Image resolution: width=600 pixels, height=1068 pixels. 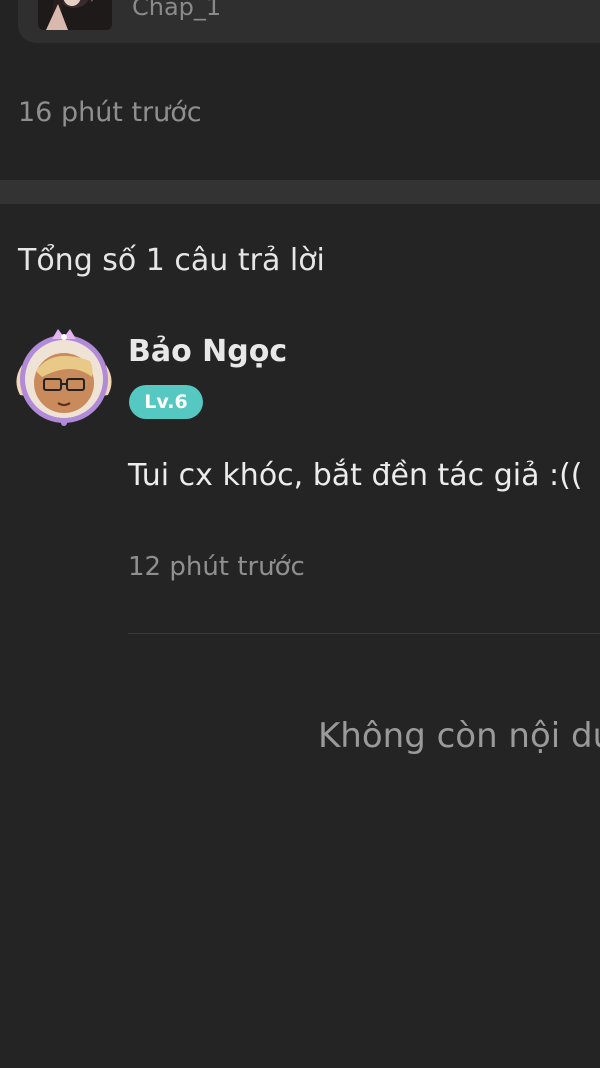 What do you see at coordinates (64, 377) in the screenshot?
I see `avatar` at bounding box center [64, 377].